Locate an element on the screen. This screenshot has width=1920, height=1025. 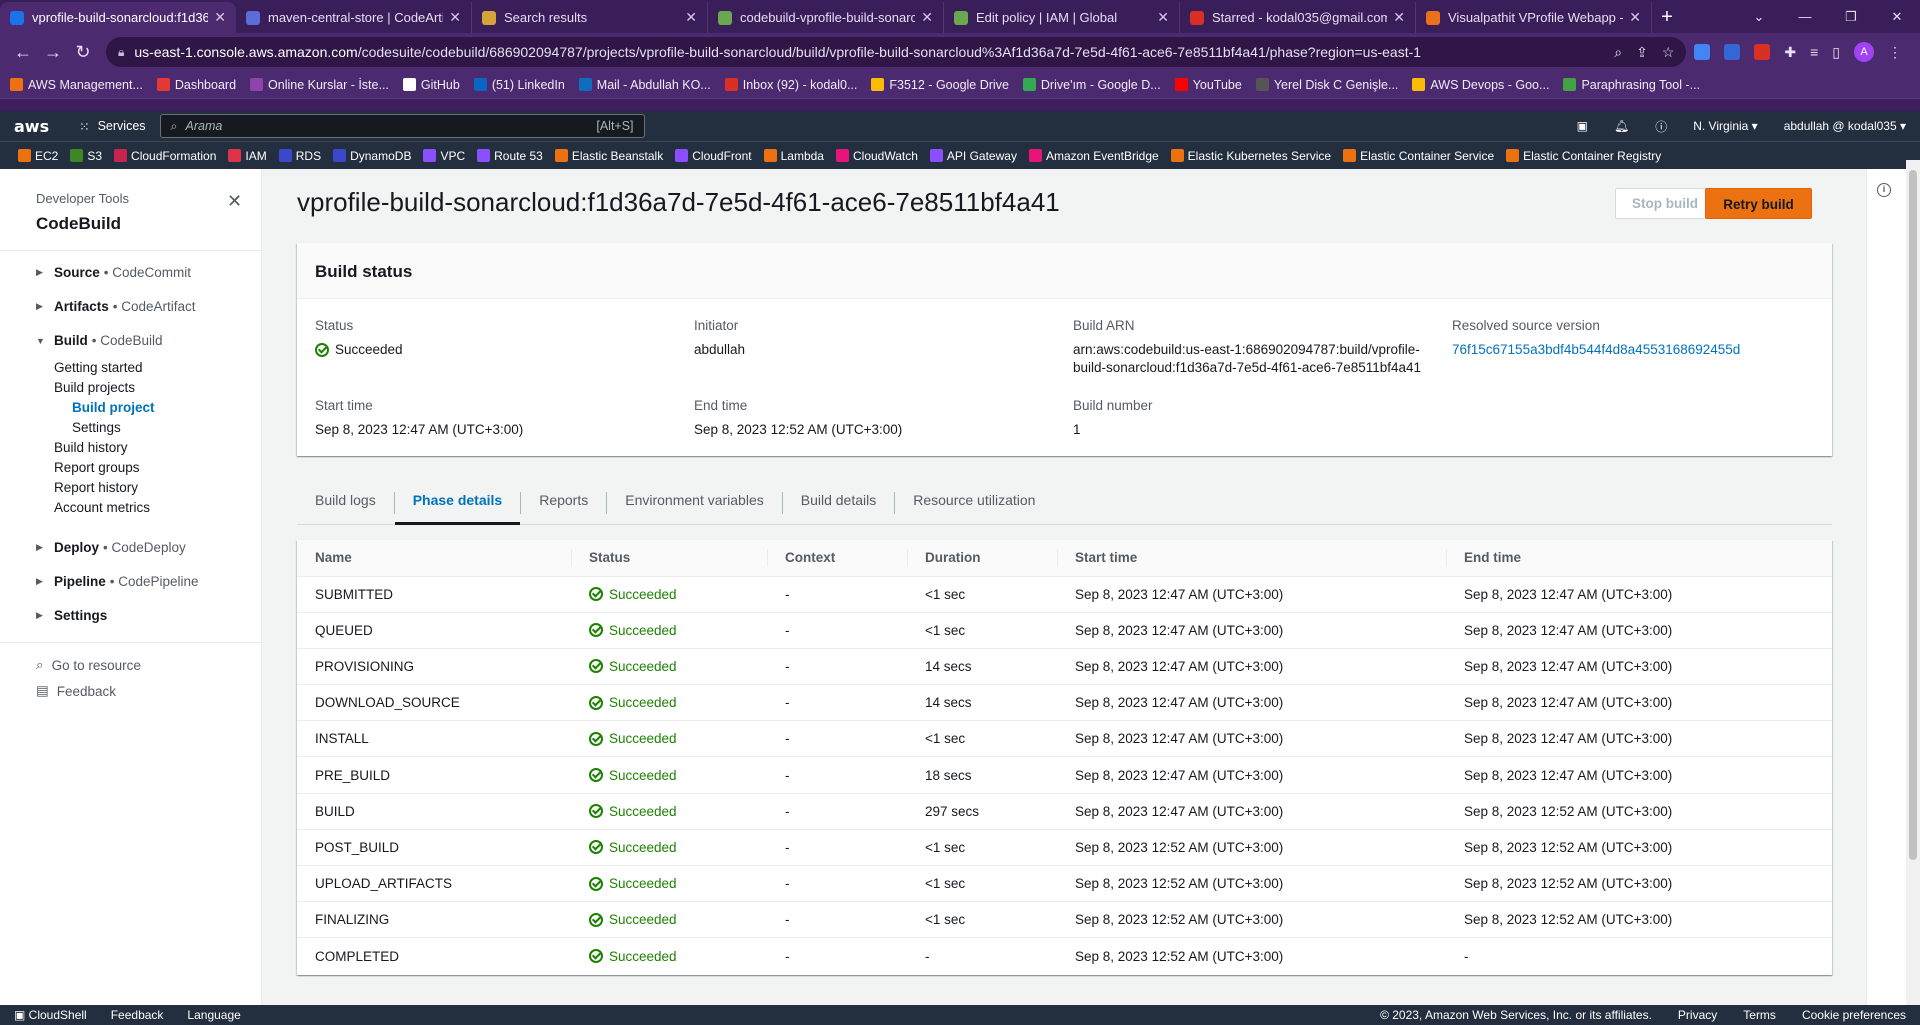
language-link: Language is located at coordinates (213, 1015).